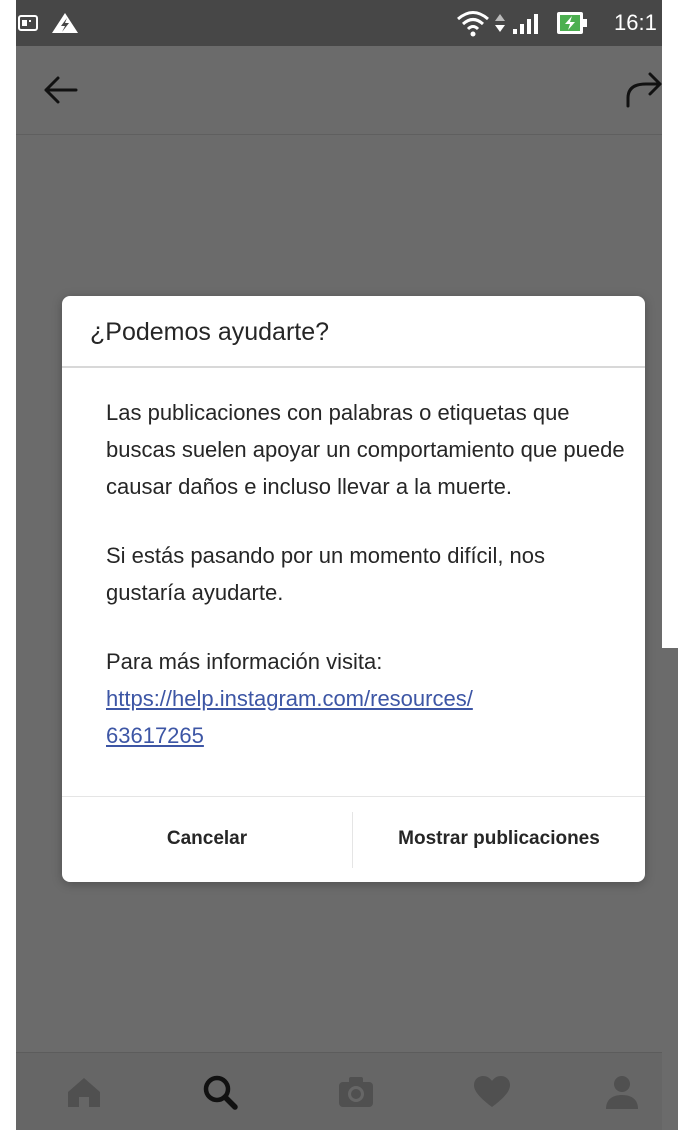  What do you see at coordinates (499, 839) in the screenshot?
I see `show-posts-button: Mostrar publicaciones` at bounding box center [499, 839].